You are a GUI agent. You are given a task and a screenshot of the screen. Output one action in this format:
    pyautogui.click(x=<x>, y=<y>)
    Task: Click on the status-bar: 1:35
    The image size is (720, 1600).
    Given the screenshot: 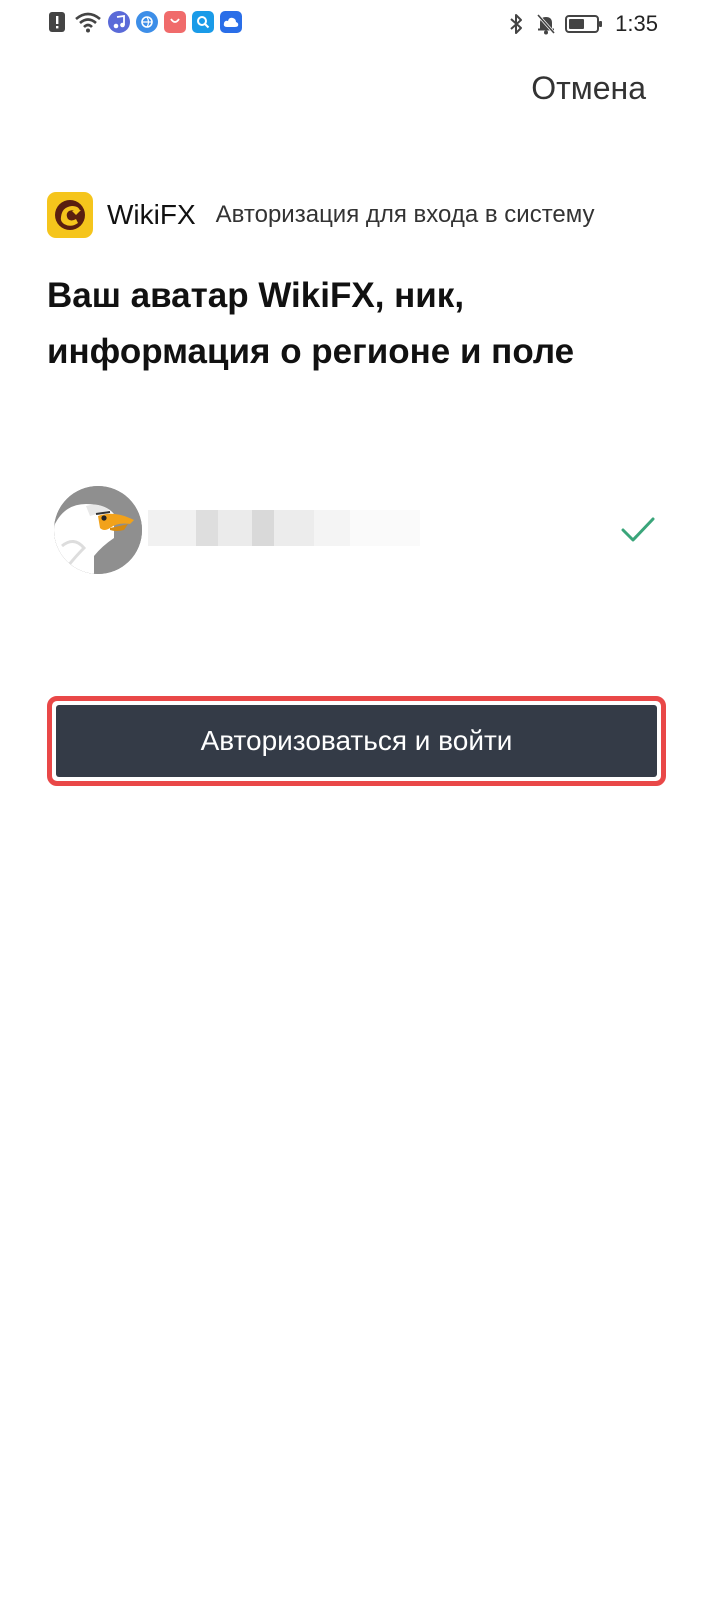 What is the action you would take?
    pyautogui.click(x=360, y=24)
    